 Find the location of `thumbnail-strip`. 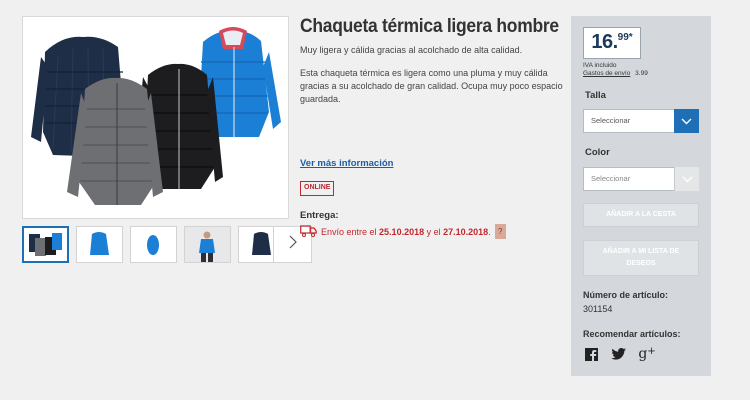

thumbnail-strip is located at coordinates (167, 245).